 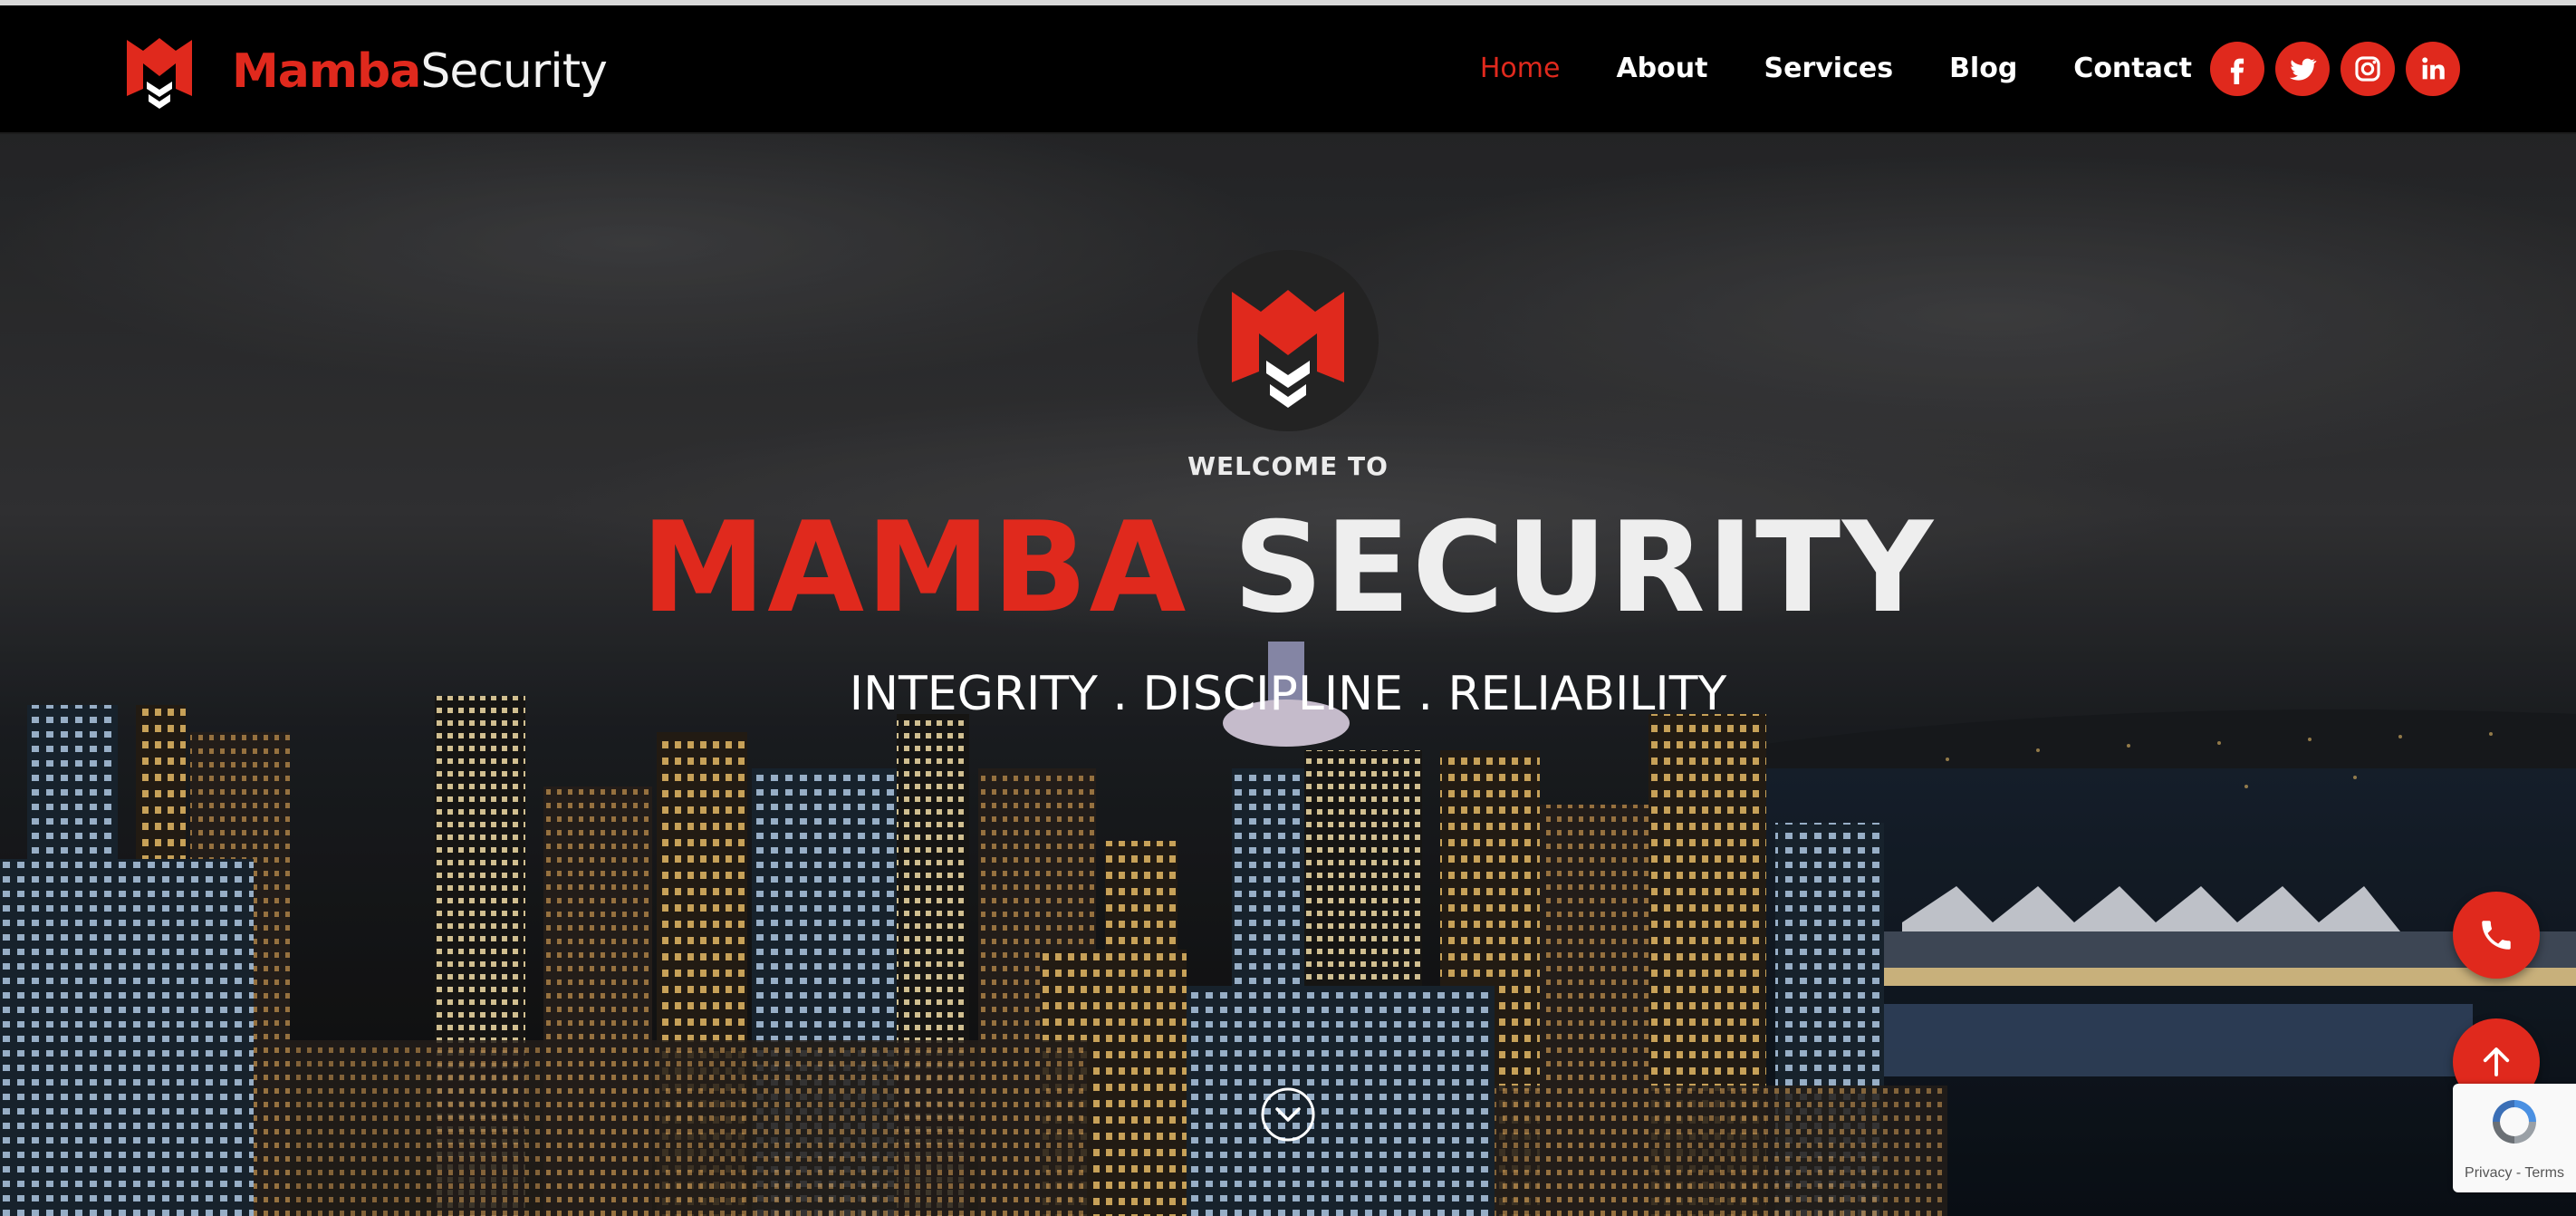 What do you see at coordinates (1288, 1115) in the screenshot?
I see `chevron-down-circle-icon` at bounding box center [1288, 1115].